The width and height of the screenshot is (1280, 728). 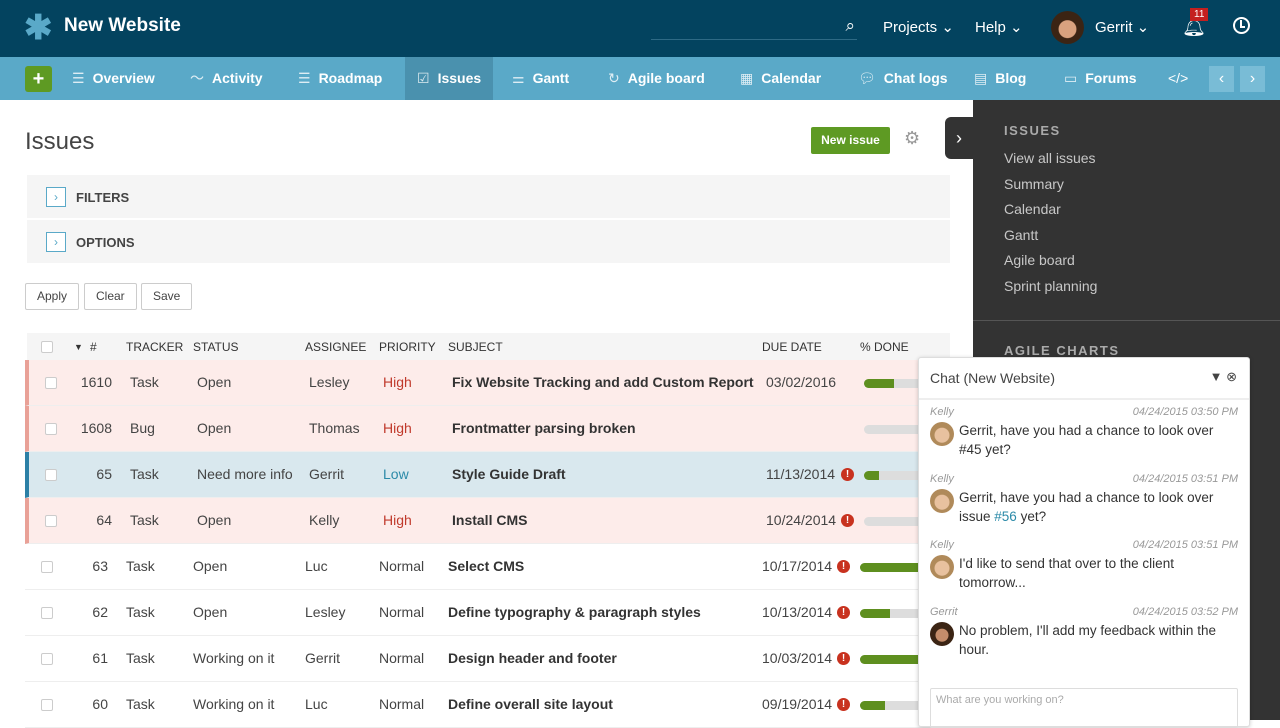 What do you see at coordinates (754, 28) in the screenshot?
I see `search-input: ⌕` at bounding box center [754, 28].